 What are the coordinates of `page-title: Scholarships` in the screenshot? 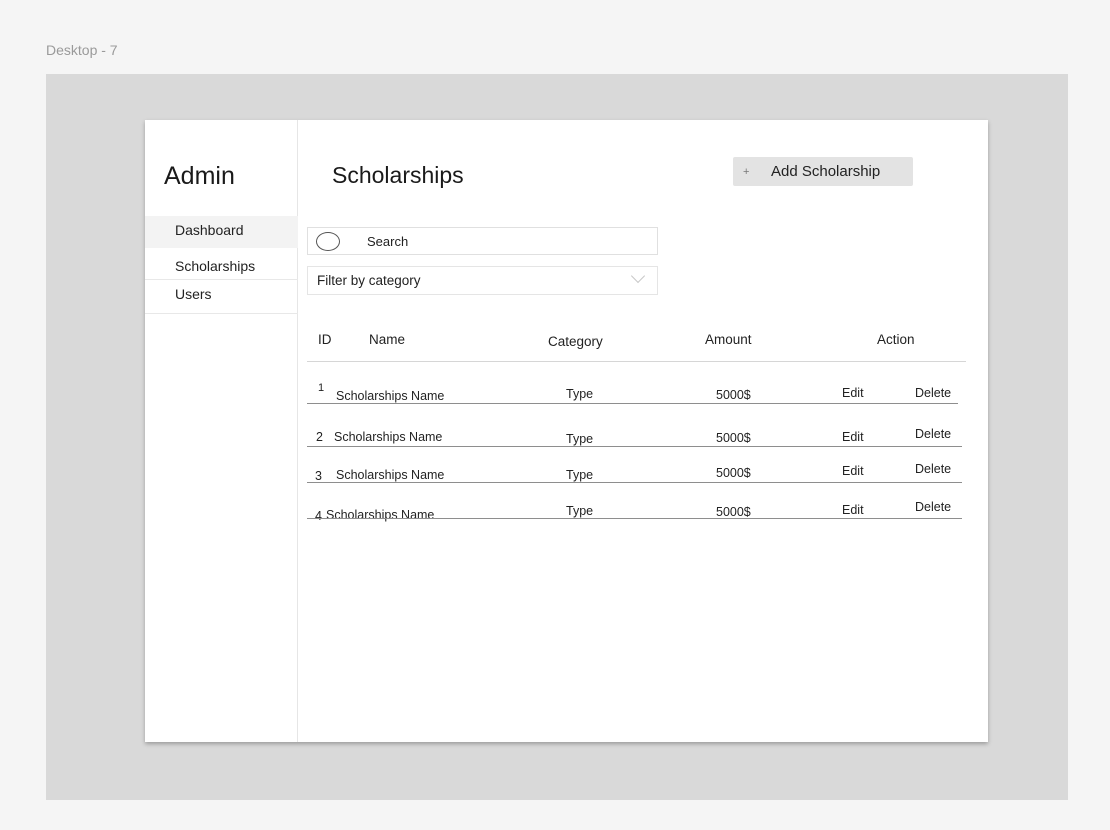 It's located at (398, 175).